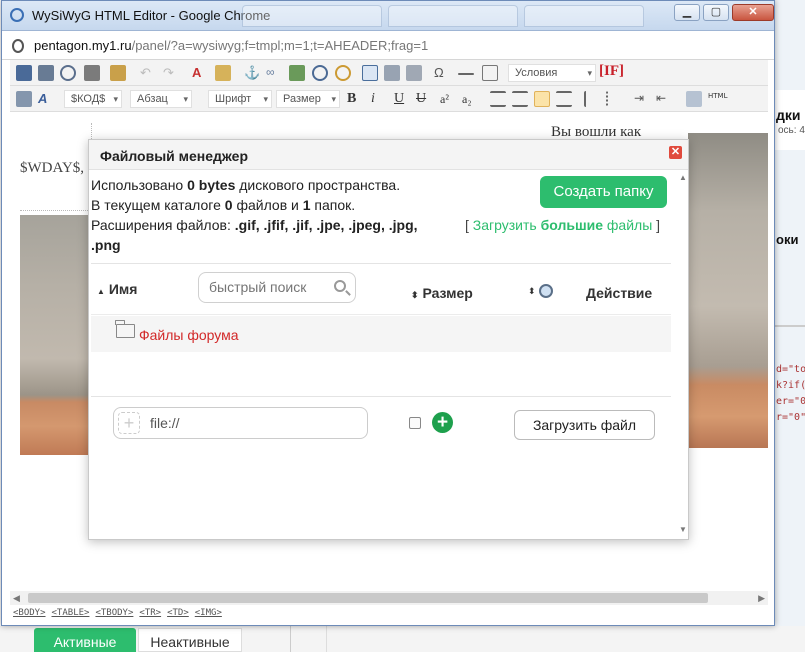 The width and height of the screenshot is (805, 652). Describe the element at coordinates (340, 286) in the screenshot. I see `search-icon` at that location.